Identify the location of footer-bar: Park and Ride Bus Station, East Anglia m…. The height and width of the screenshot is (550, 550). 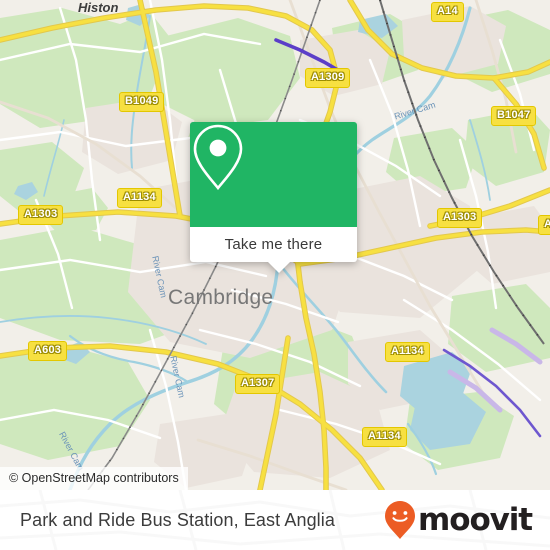
(275, 520).